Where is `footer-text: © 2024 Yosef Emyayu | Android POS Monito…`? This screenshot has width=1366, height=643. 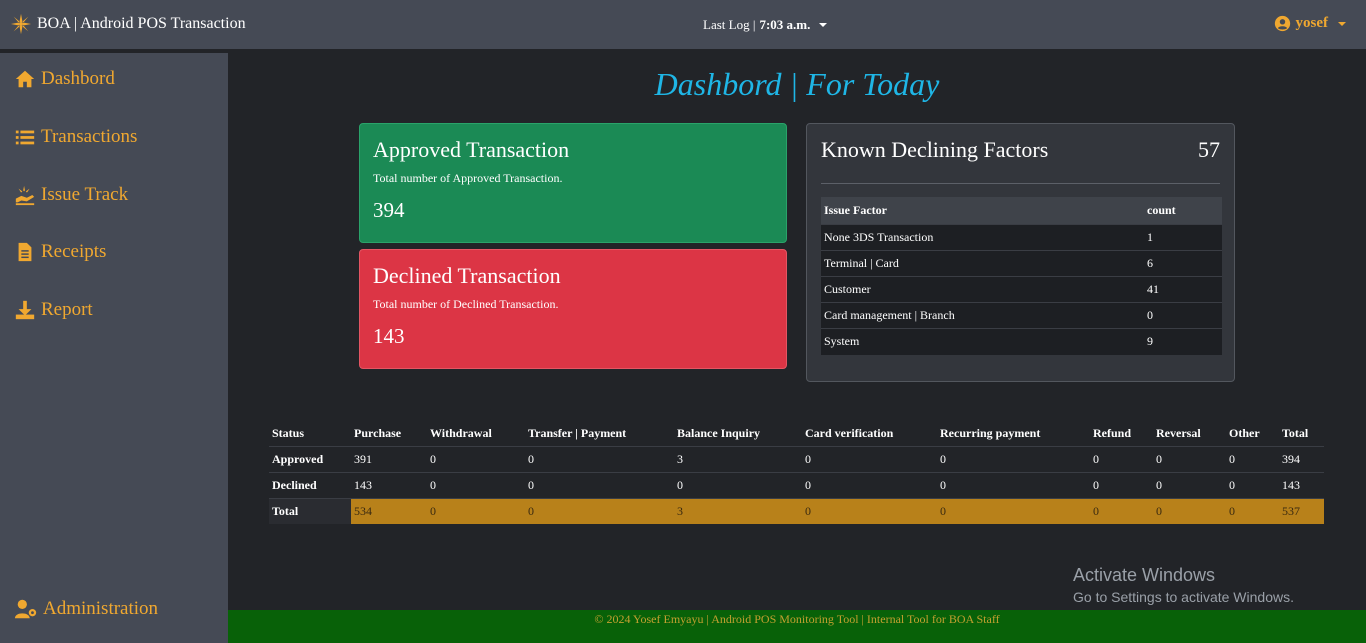
footer-text: © 2024 Yosef Emyayu | Android POS Monito… is located at coordinates (797, 619).